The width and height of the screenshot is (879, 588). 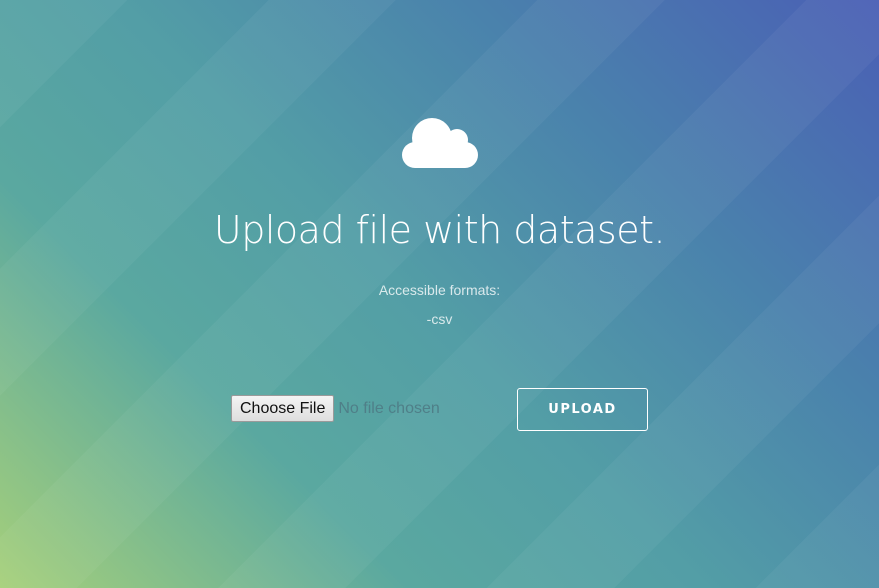 What do you see at coordinates (582, 409) in the screenshot?
I see `upload-button: UPLOAD` at bounding box center [582, 409].